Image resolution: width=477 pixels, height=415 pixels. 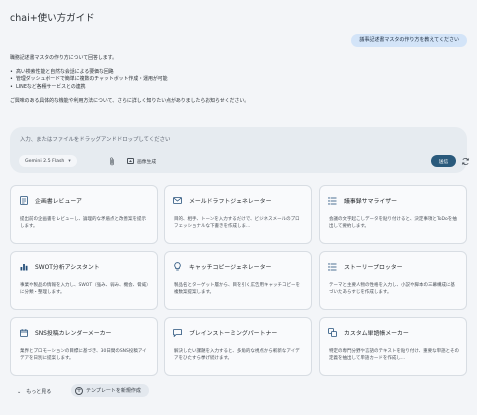 I want to click on plus-icon: +, so click(x=79, y=390).